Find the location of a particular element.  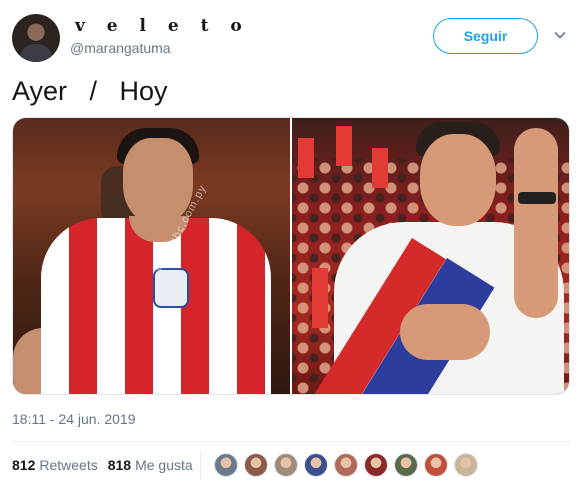

avatar-figure is located at coordinates (36, 53).